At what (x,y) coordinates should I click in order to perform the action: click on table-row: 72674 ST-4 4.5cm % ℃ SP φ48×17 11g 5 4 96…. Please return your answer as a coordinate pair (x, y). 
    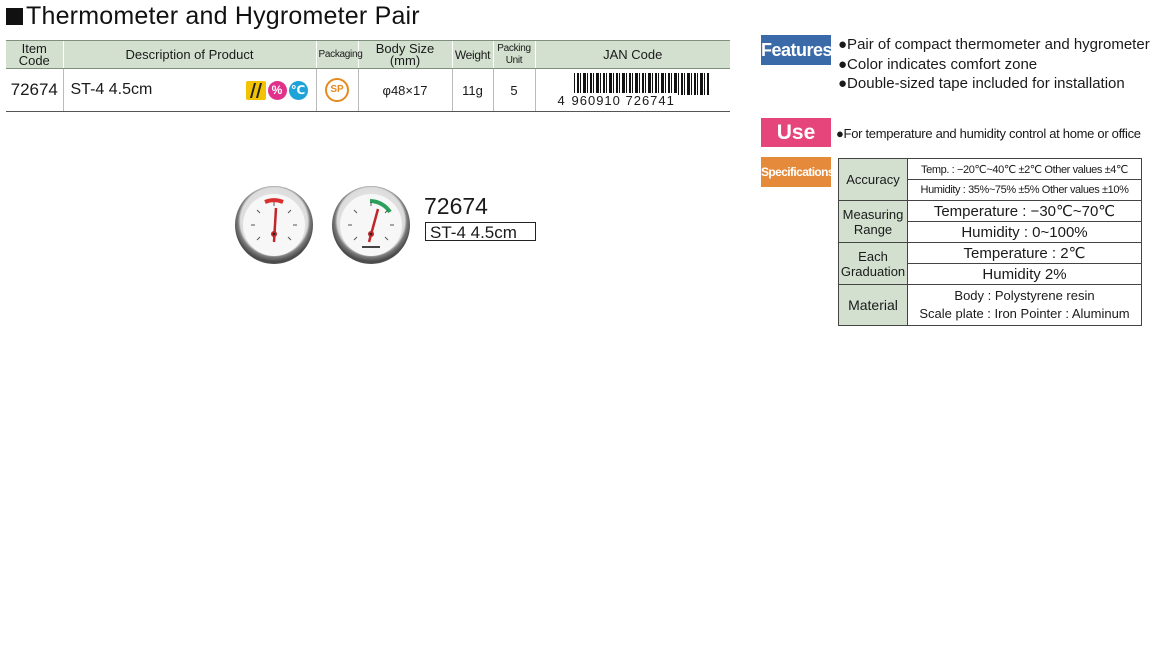
    Looking at the image, I should click on (368, 90).